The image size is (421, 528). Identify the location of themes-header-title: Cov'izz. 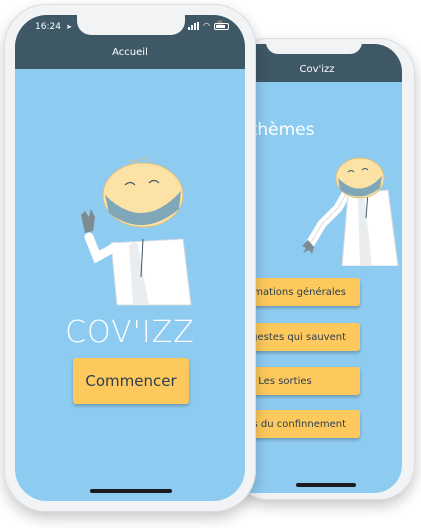
(317, 69).